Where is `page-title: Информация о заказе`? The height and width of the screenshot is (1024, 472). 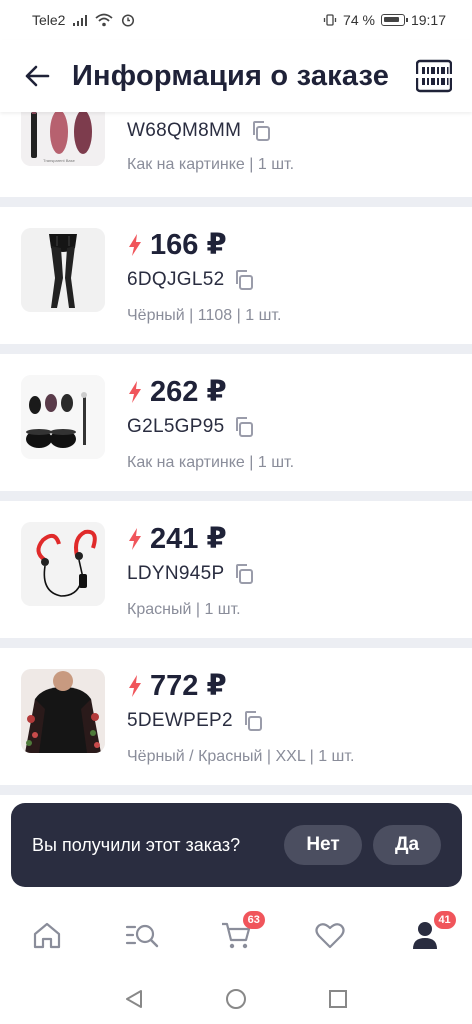
page-title: Информация о заказе is located at coordinates (231, 75).